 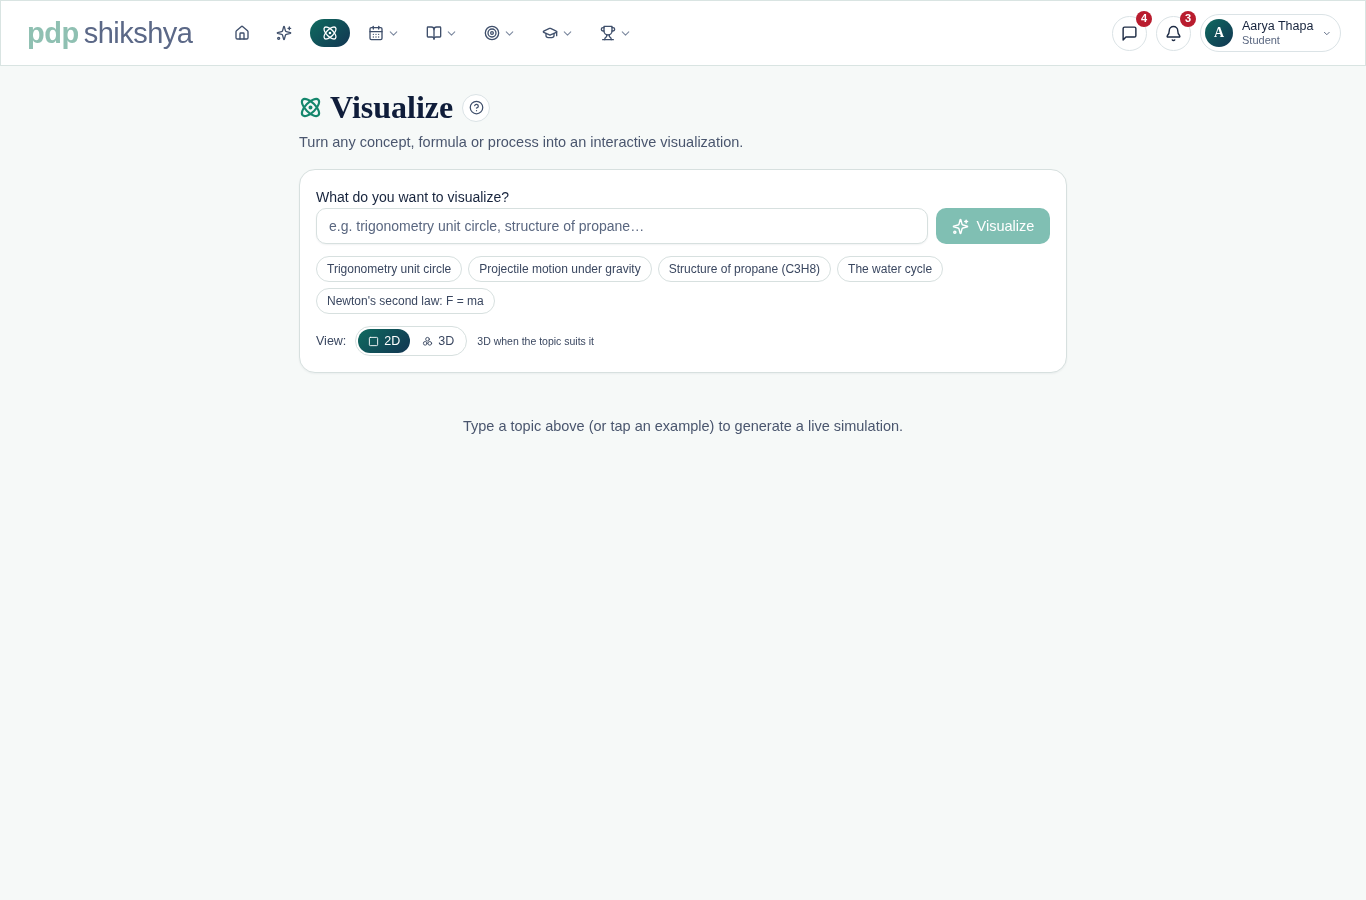 I want to click on page-title: Visualize, so click(x=392, y=108).